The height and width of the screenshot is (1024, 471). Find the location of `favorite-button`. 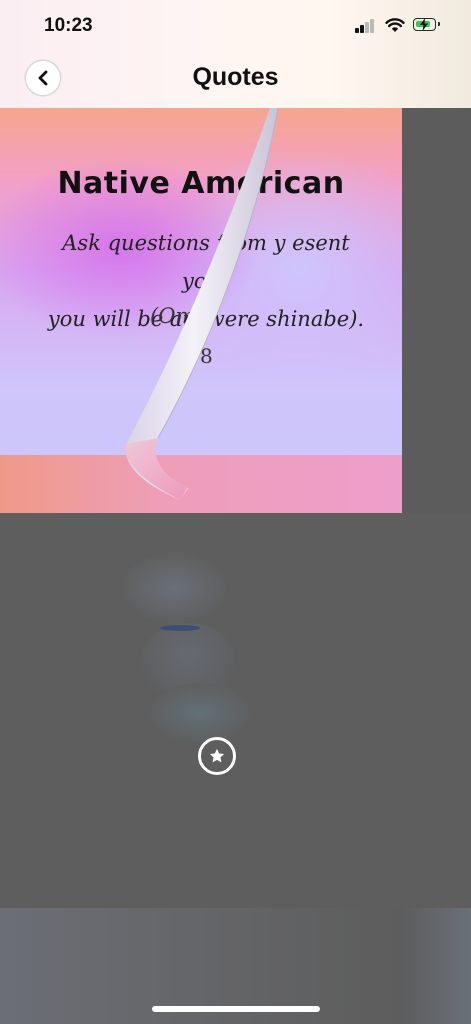

favorite-button is located at coordinates (217, 756).